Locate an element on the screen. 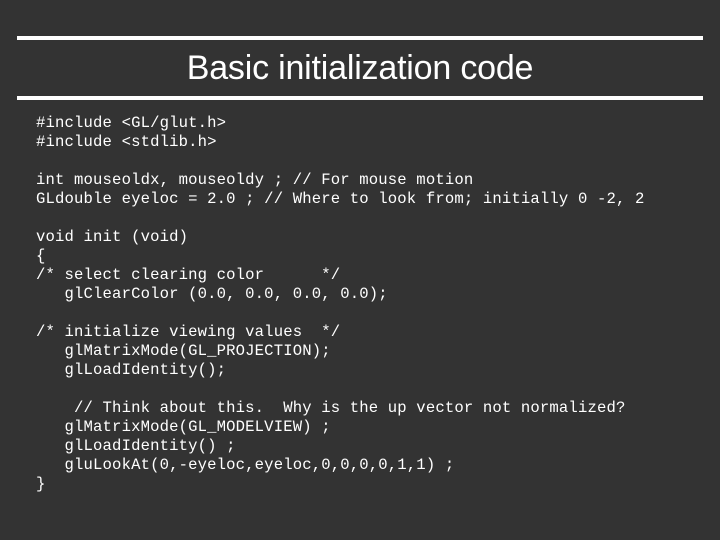 The height and width of the screenshot is (540, 720). page-title: Basic initialization code is located at coordinates (360, 68).